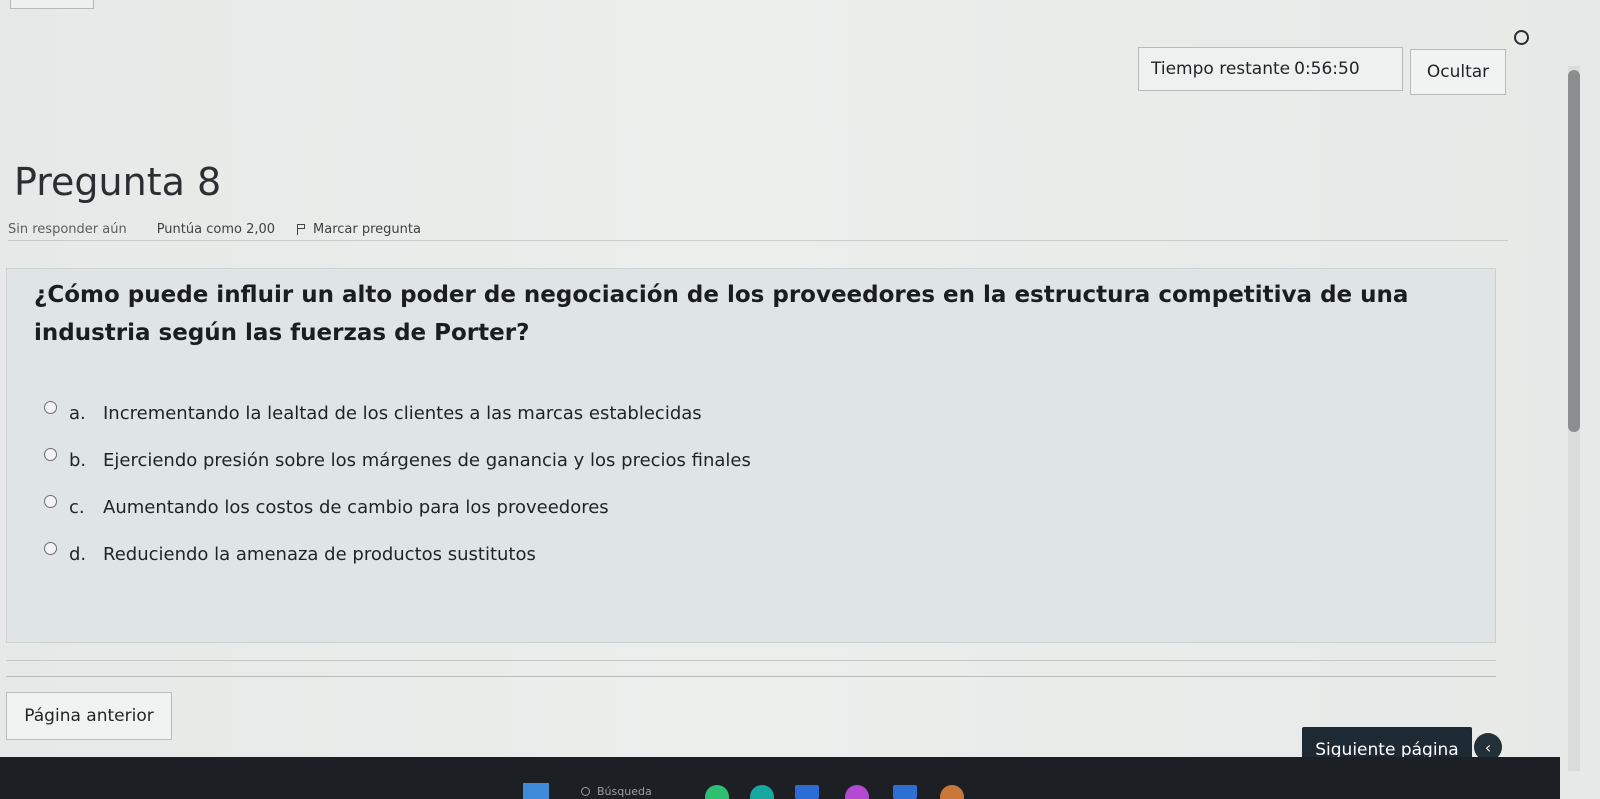  Describe the element at coordinates (1521, 37) in the screenshot. I see `chat-icon` at that location.